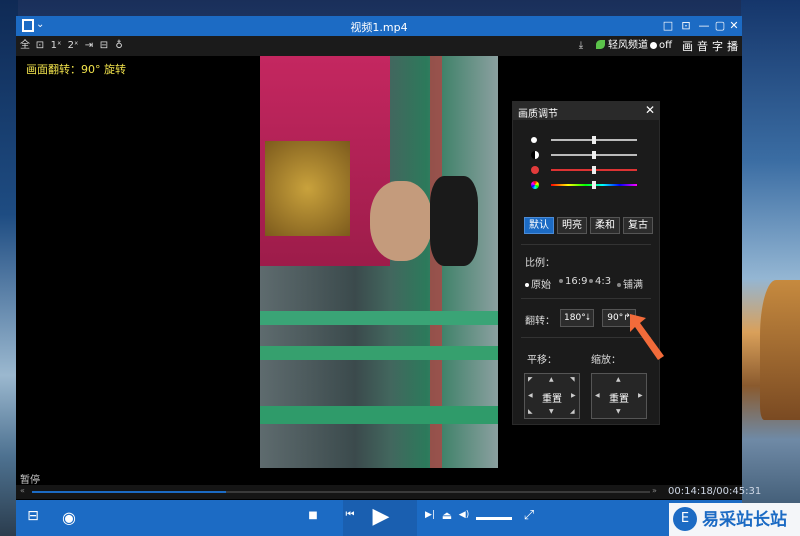 This screenshot has height=536, width=800. I want to click on size-1x-button: 1ˣ, so click(56, 46).